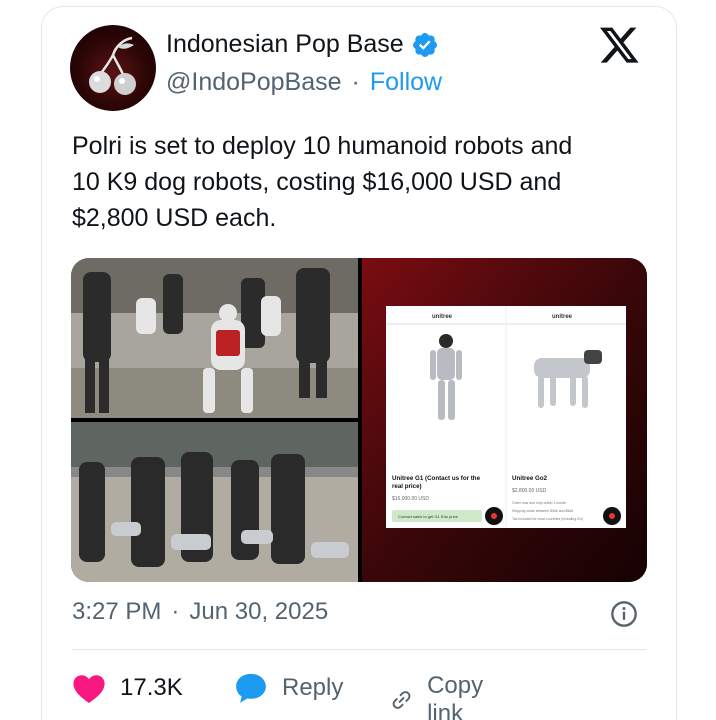 The image size is (716, 720). I want to click on heart-icon, so click(89, 689).